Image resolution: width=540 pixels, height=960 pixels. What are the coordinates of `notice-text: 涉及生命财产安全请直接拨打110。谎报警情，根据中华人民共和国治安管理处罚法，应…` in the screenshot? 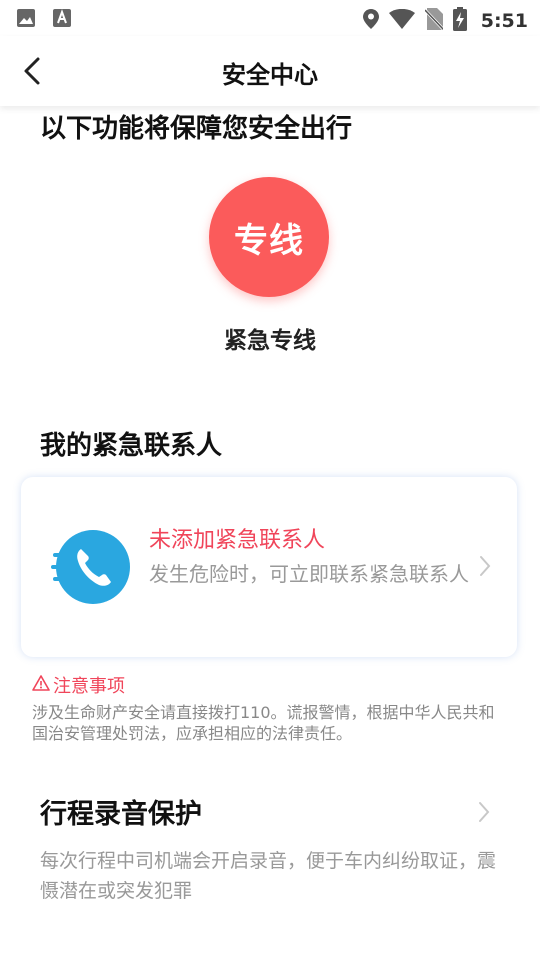 It's located at (263, 723).